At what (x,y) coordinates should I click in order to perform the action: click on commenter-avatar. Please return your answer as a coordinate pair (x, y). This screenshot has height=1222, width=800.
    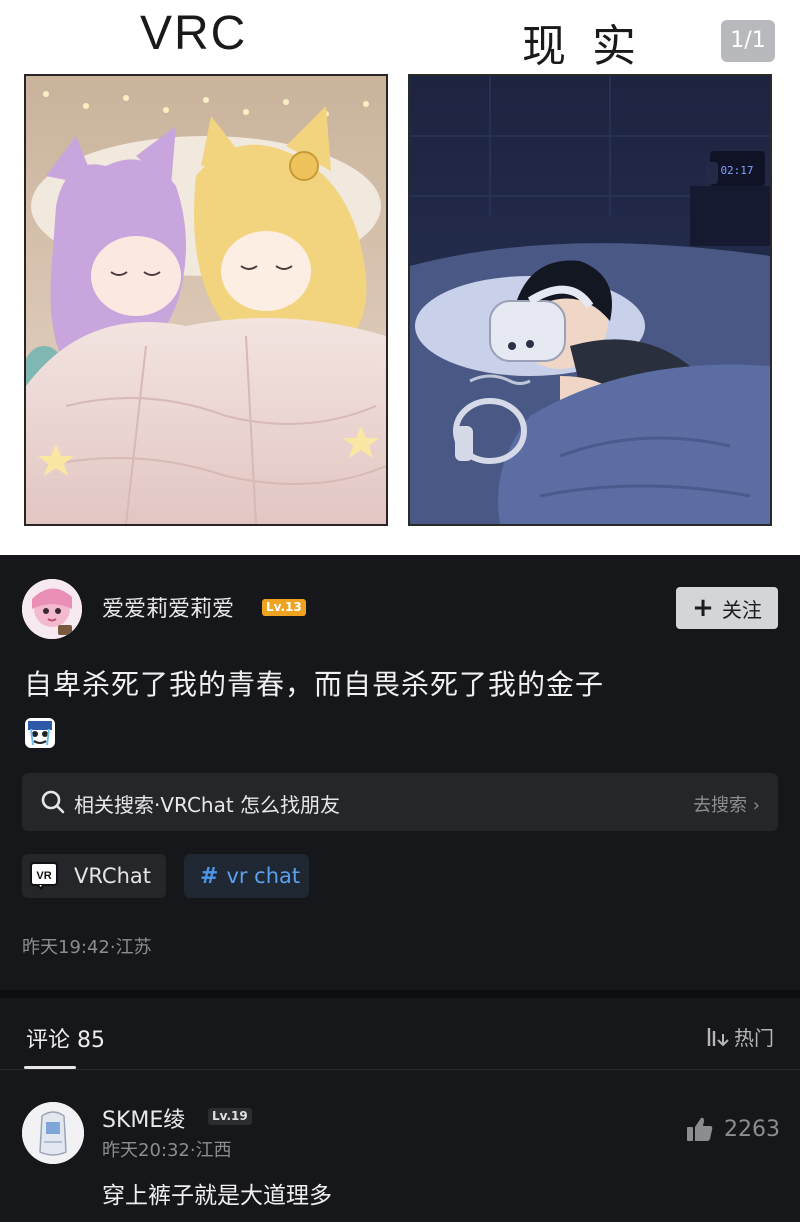
    Looking at the image, I should click on (53, 1133).